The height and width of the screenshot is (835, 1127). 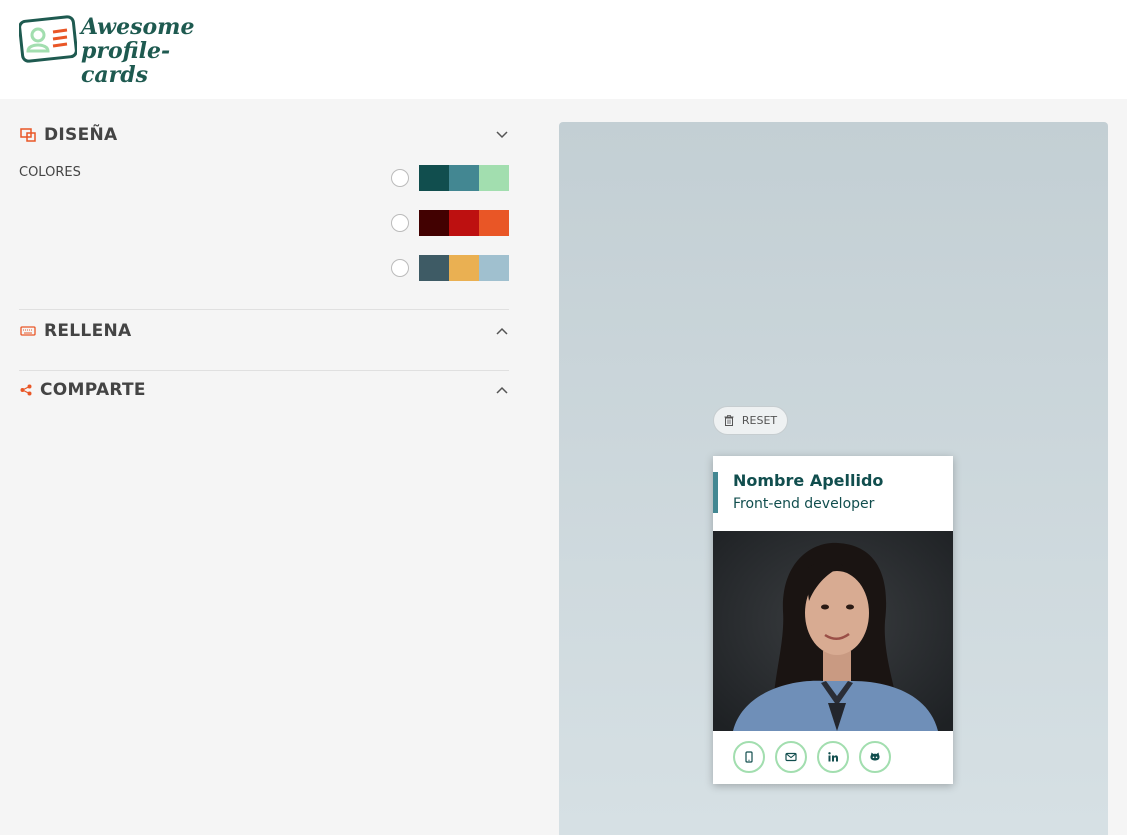 What do you see at coordinates (264, 390) in the screenshot?
I see `section-share-header: COMPARTE` at bounding box center [264, 390].